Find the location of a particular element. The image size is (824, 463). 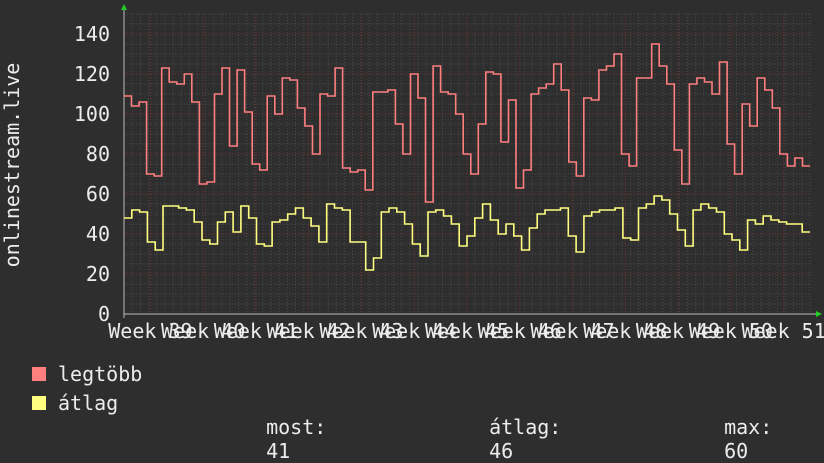

y-tick-label: 80 is located at coordinates (98, 154).